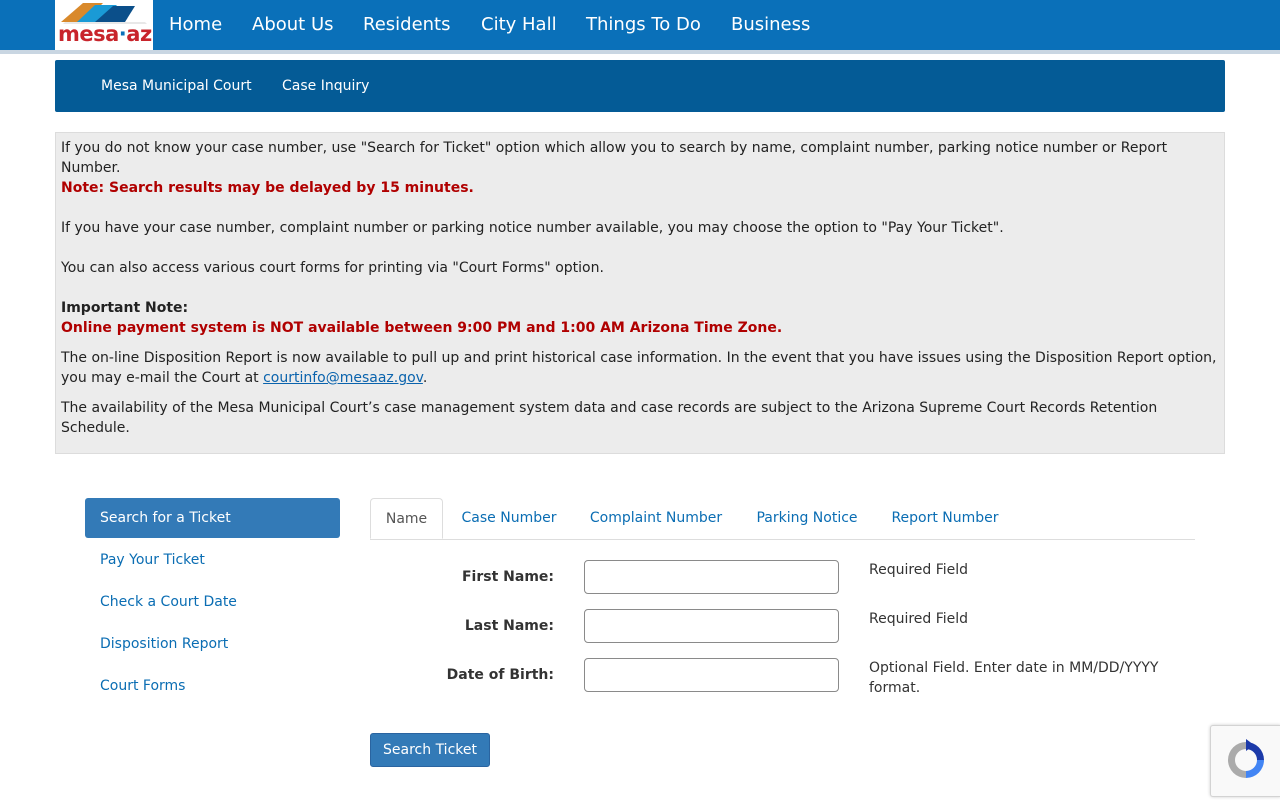 The height and width of the screenshot is (800, 1280). Describe the element at coordinates (643, 25) in the screenshot. I see `nav-things-to-do: Things To Do` at that location.